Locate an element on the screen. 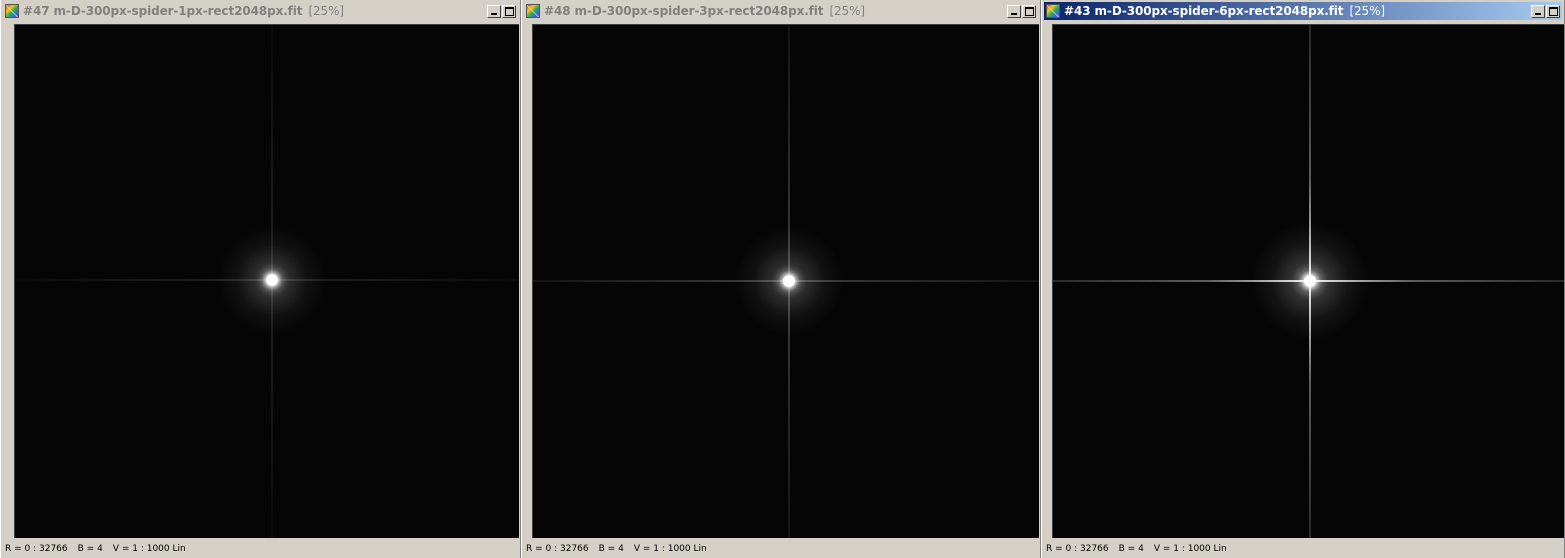 The image size is (1565, 558). window-title-text: #43 m-D-300px-spider-6px-rect2048px.fit is located at coordinates (1204, 11).